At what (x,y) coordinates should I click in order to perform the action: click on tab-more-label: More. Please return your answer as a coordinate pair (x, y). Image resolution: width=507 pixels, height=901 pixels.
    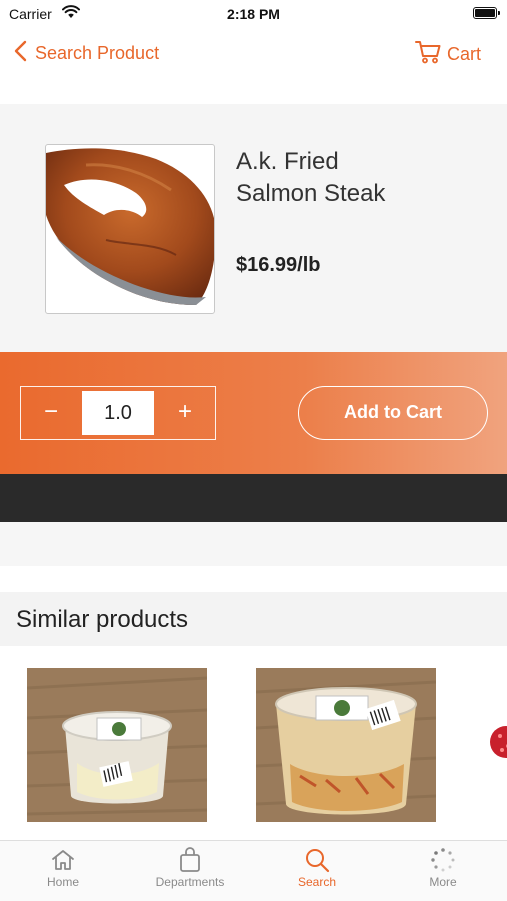
    Looking at the image, I should click on (443, 882).